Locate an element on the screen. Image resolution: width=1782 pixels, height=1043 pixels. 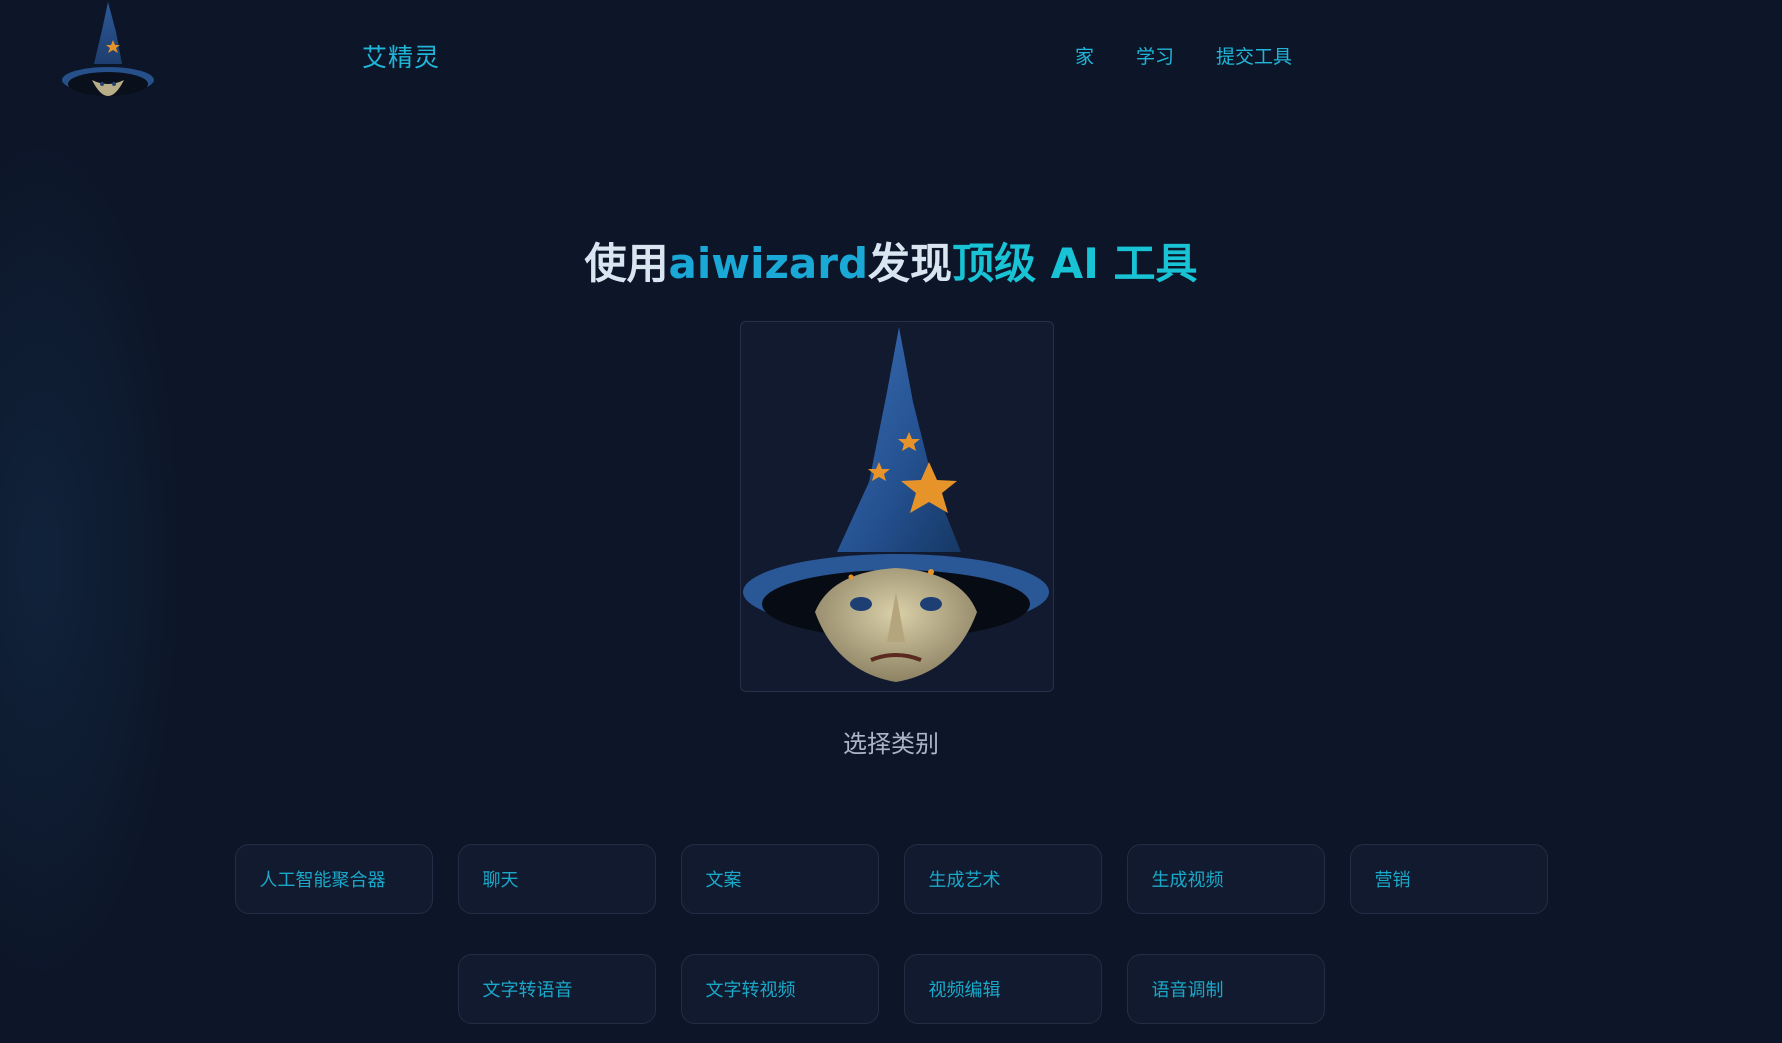
category-row: 人工智能聚合器 聊天 文案 生成艺术 生成视频 营销 is located at coordinates (891, 879).